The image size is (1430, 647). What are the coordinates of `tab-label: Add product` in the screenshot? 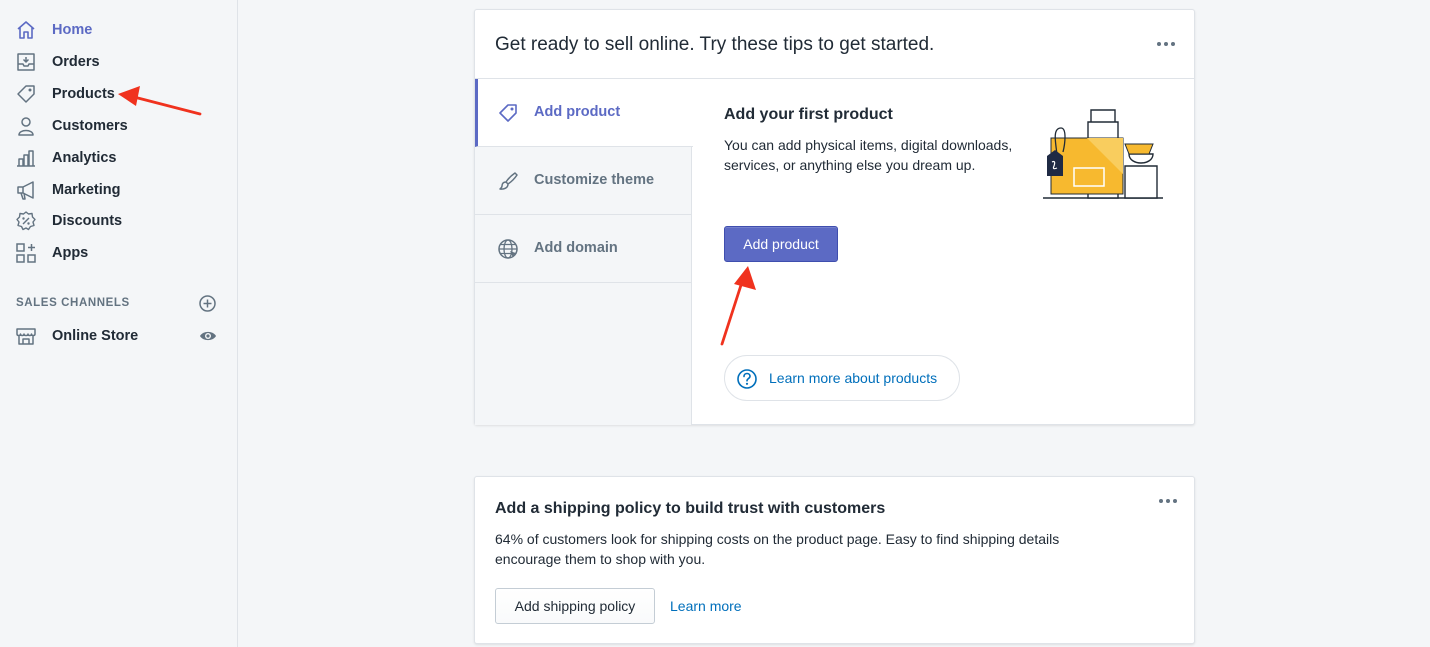 It's located at (577, 112).